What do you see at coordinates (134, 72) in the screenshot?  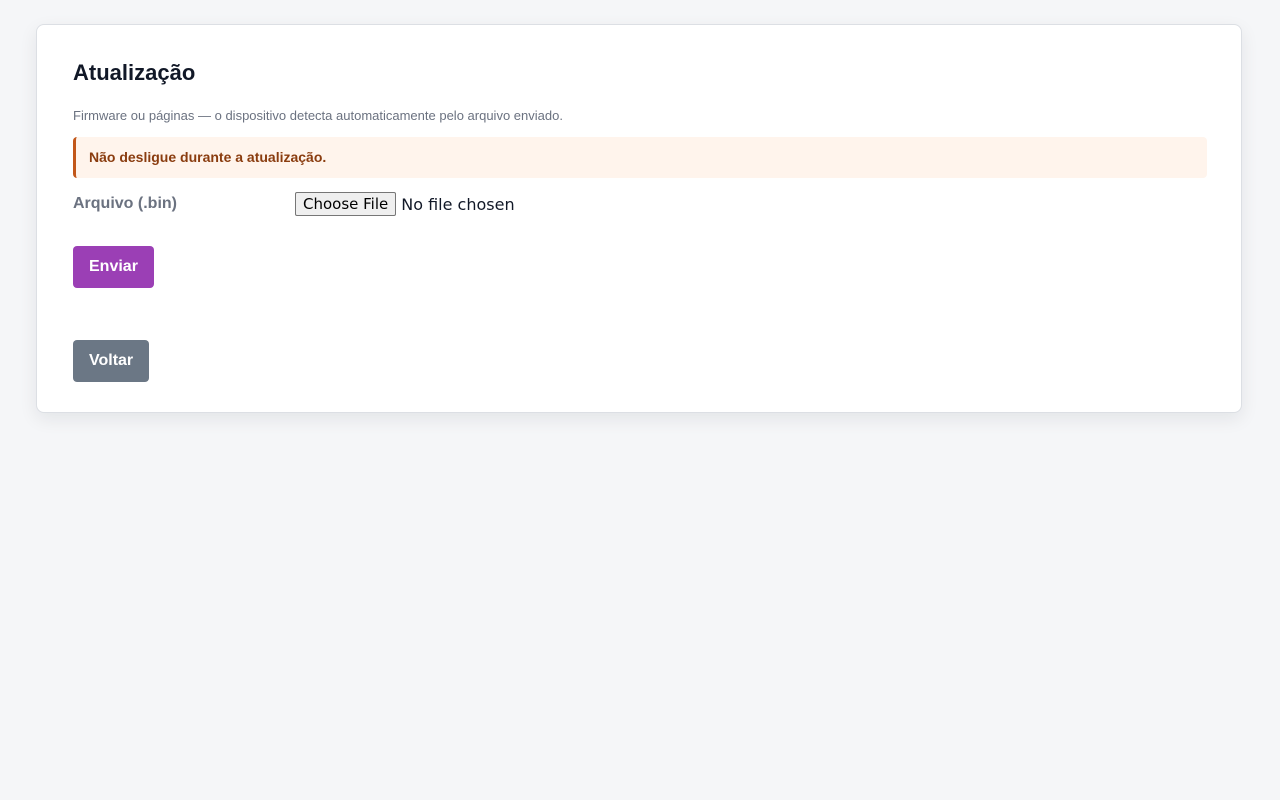 I see `page-title: Atualização` at bounding box center [134, 72].